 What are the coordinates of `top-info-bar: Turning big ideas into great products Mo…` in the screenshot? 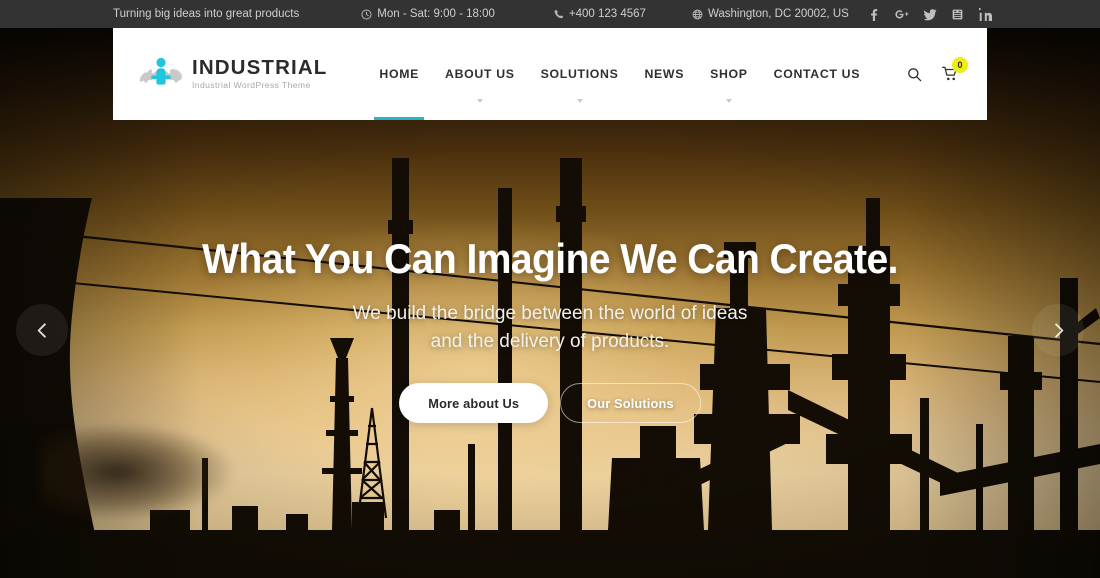 It's located at (550, 14).